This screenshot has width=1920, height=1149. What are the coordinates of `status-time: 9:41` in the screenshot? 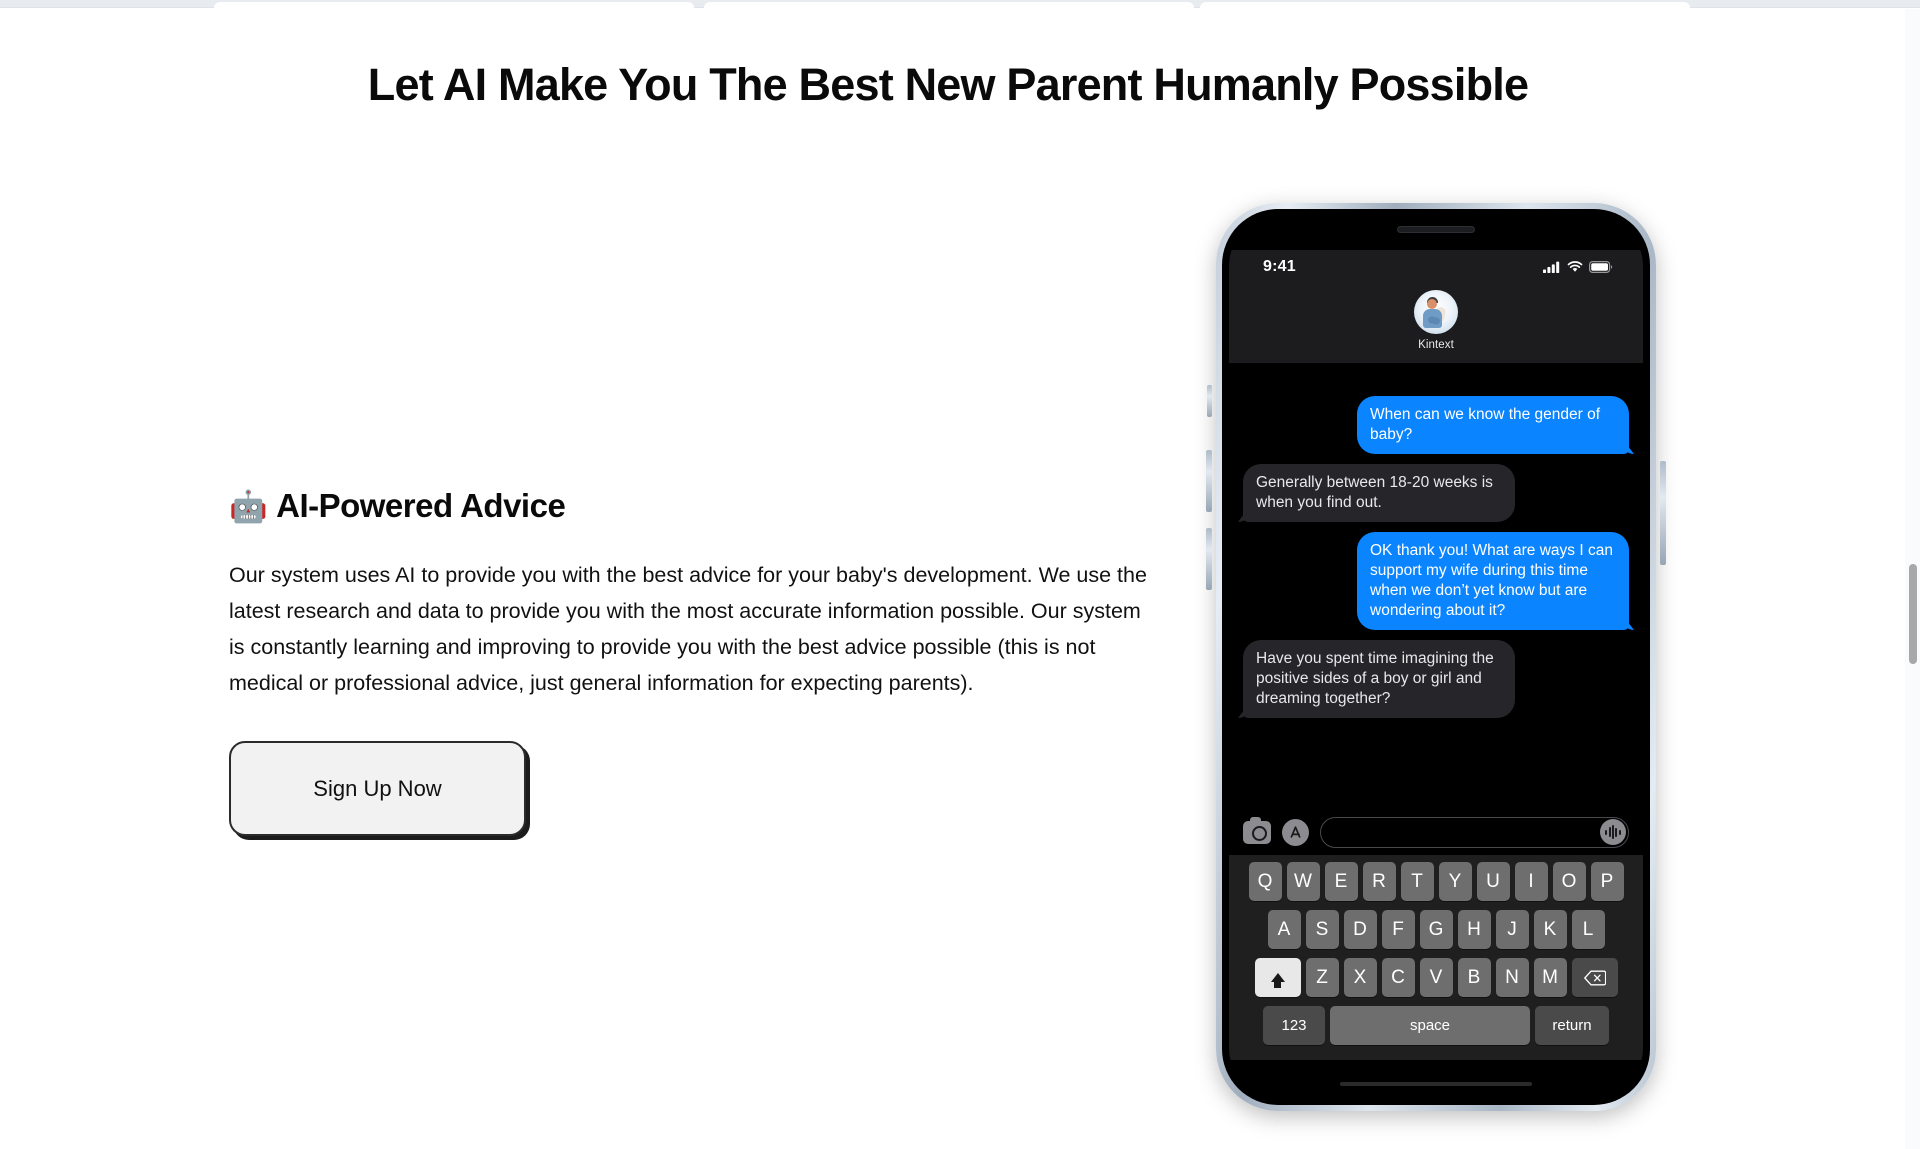 It's located at (1279, 266).